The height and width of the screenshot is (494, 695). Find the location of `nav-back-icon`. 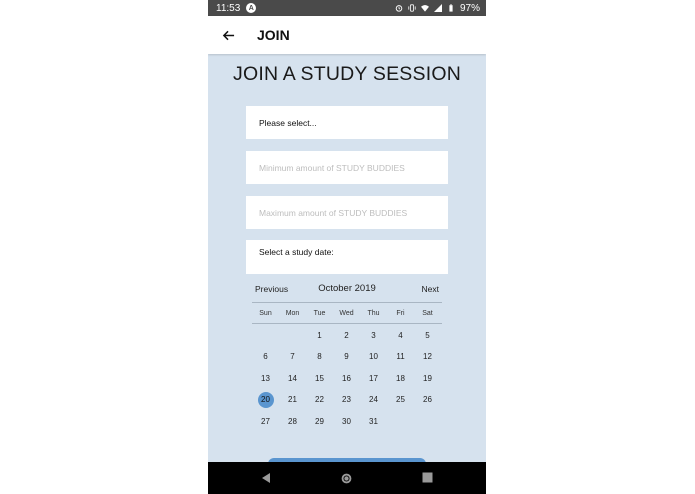

nav-back-icon is located at coordinates (266, 478).